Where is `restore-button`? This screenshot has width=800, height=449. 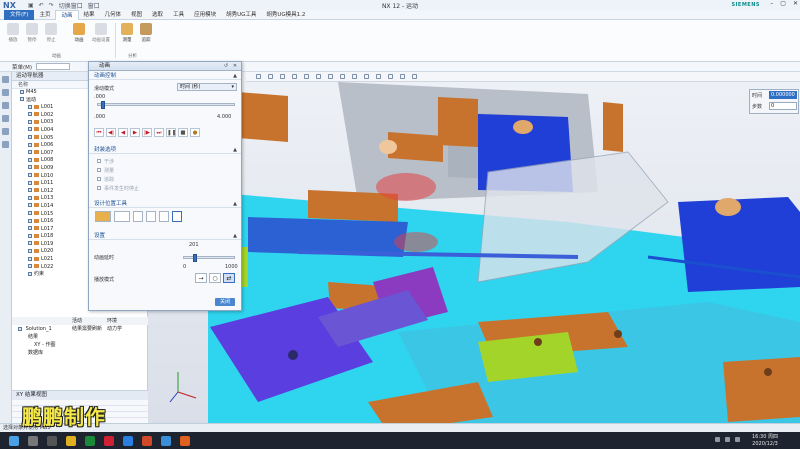
restore-button is located at coordinates (151, 216).